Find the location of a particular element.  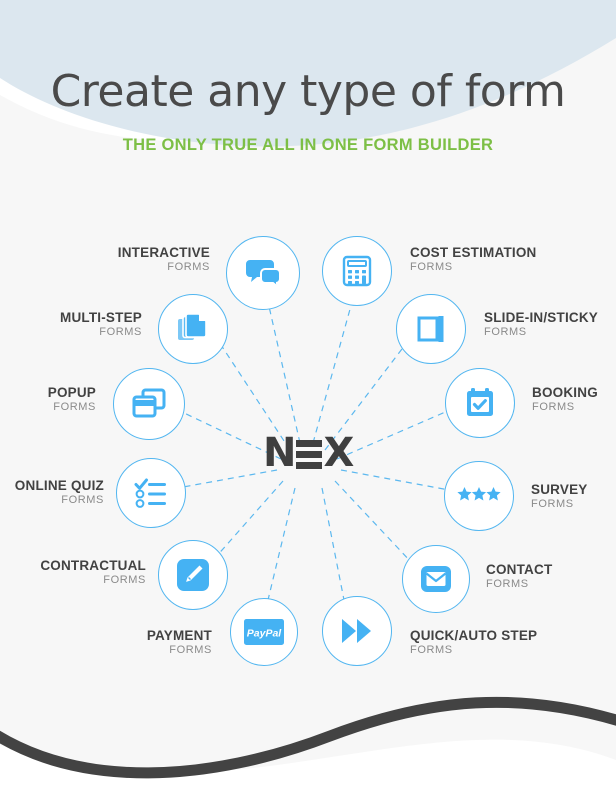

node-interactive is located at coordinates (263, 273).